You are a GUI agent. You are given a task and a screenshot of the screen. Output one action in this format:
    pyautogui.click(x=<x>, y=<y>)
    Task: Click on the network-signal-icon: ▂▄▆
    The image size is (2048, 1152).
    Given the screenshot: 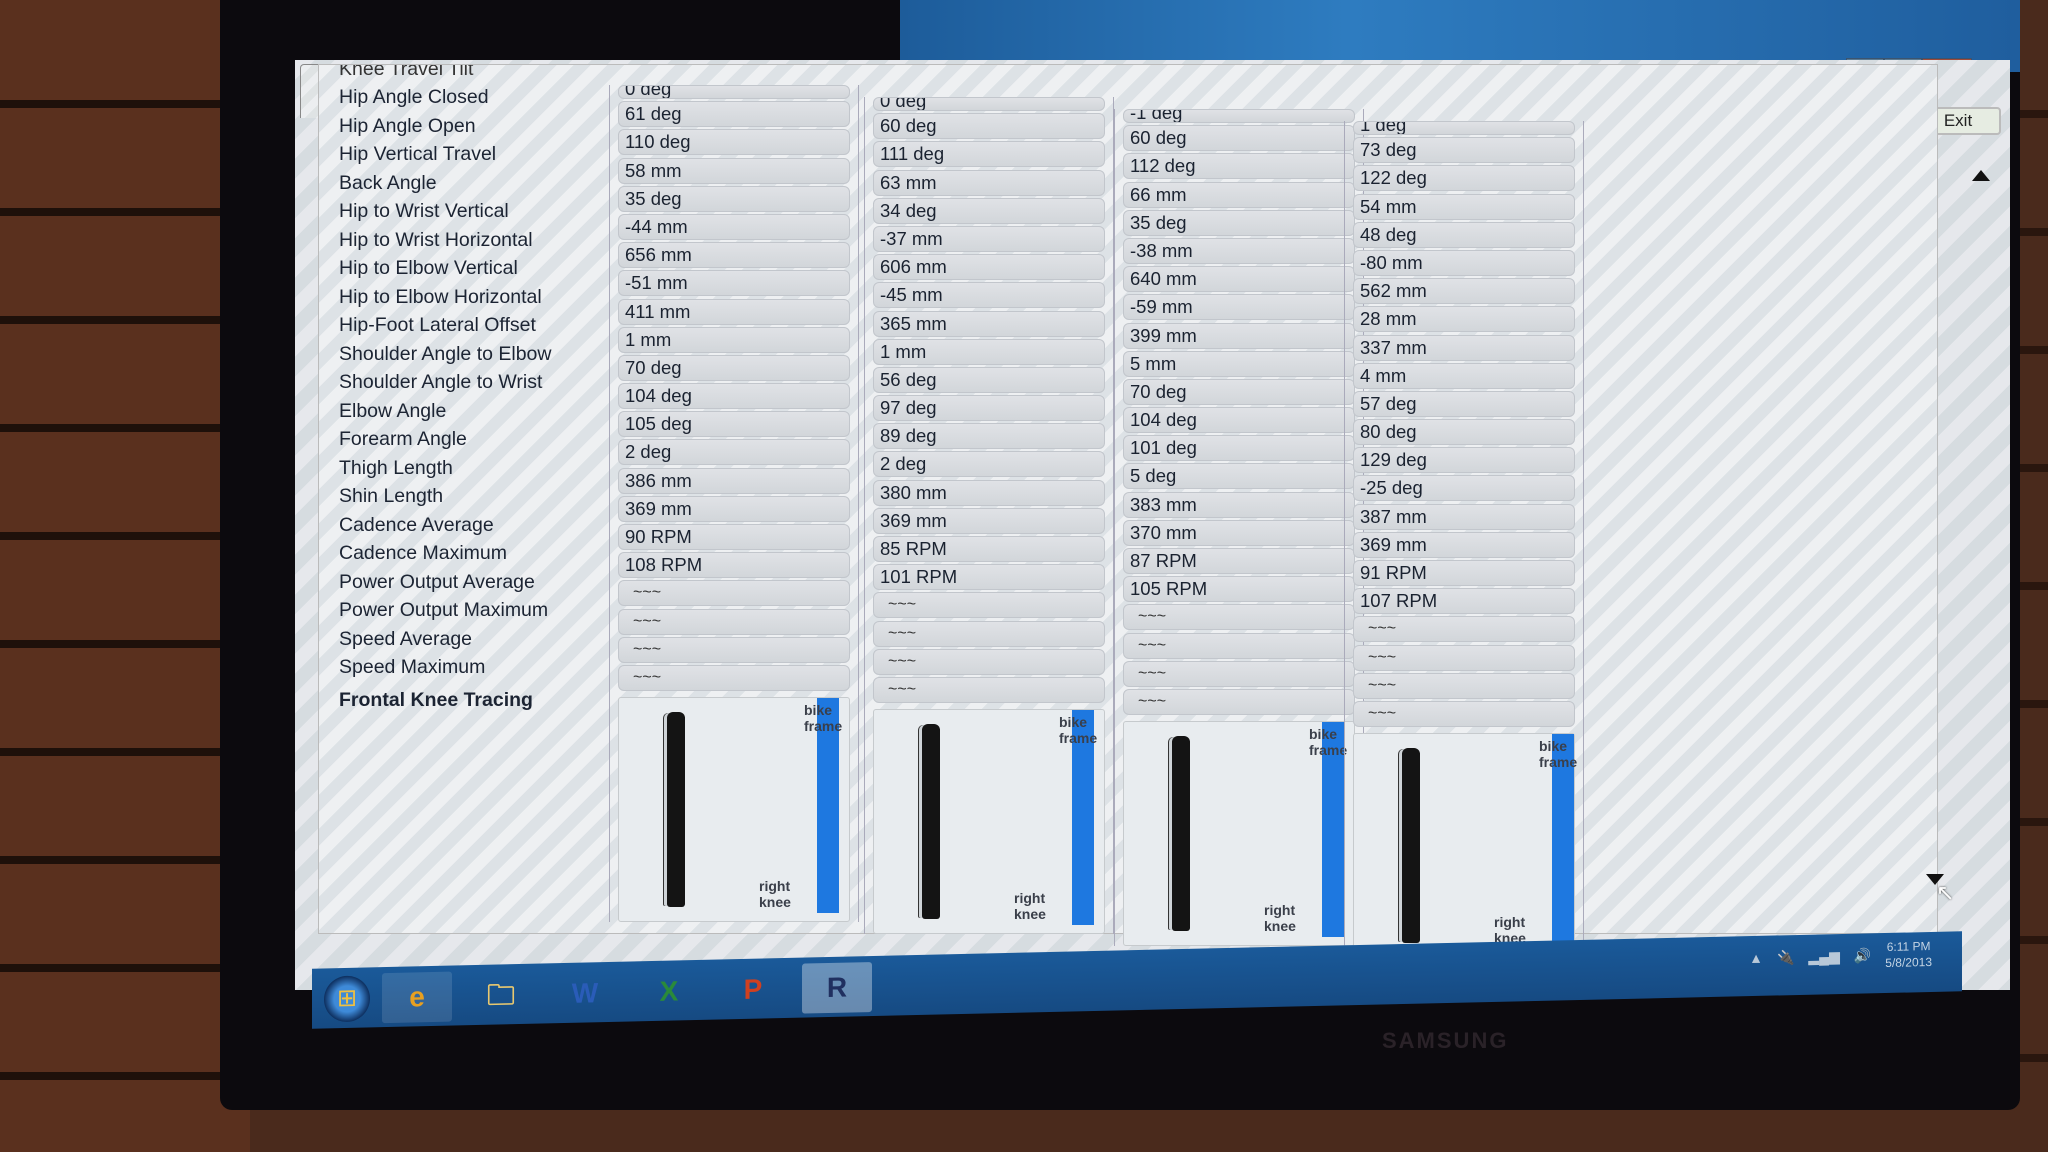 What is the action you would take?
    pyautogui.click(x=1823, y=957)
    